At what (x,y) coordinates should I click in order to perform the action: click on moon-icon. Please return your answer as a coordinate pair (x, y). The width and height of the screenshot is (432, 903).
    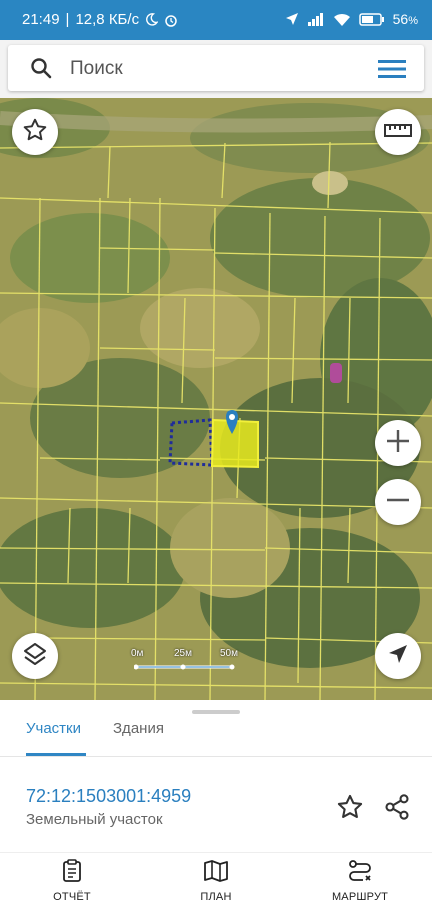
    Looking at the image, I should click on (152, 19).